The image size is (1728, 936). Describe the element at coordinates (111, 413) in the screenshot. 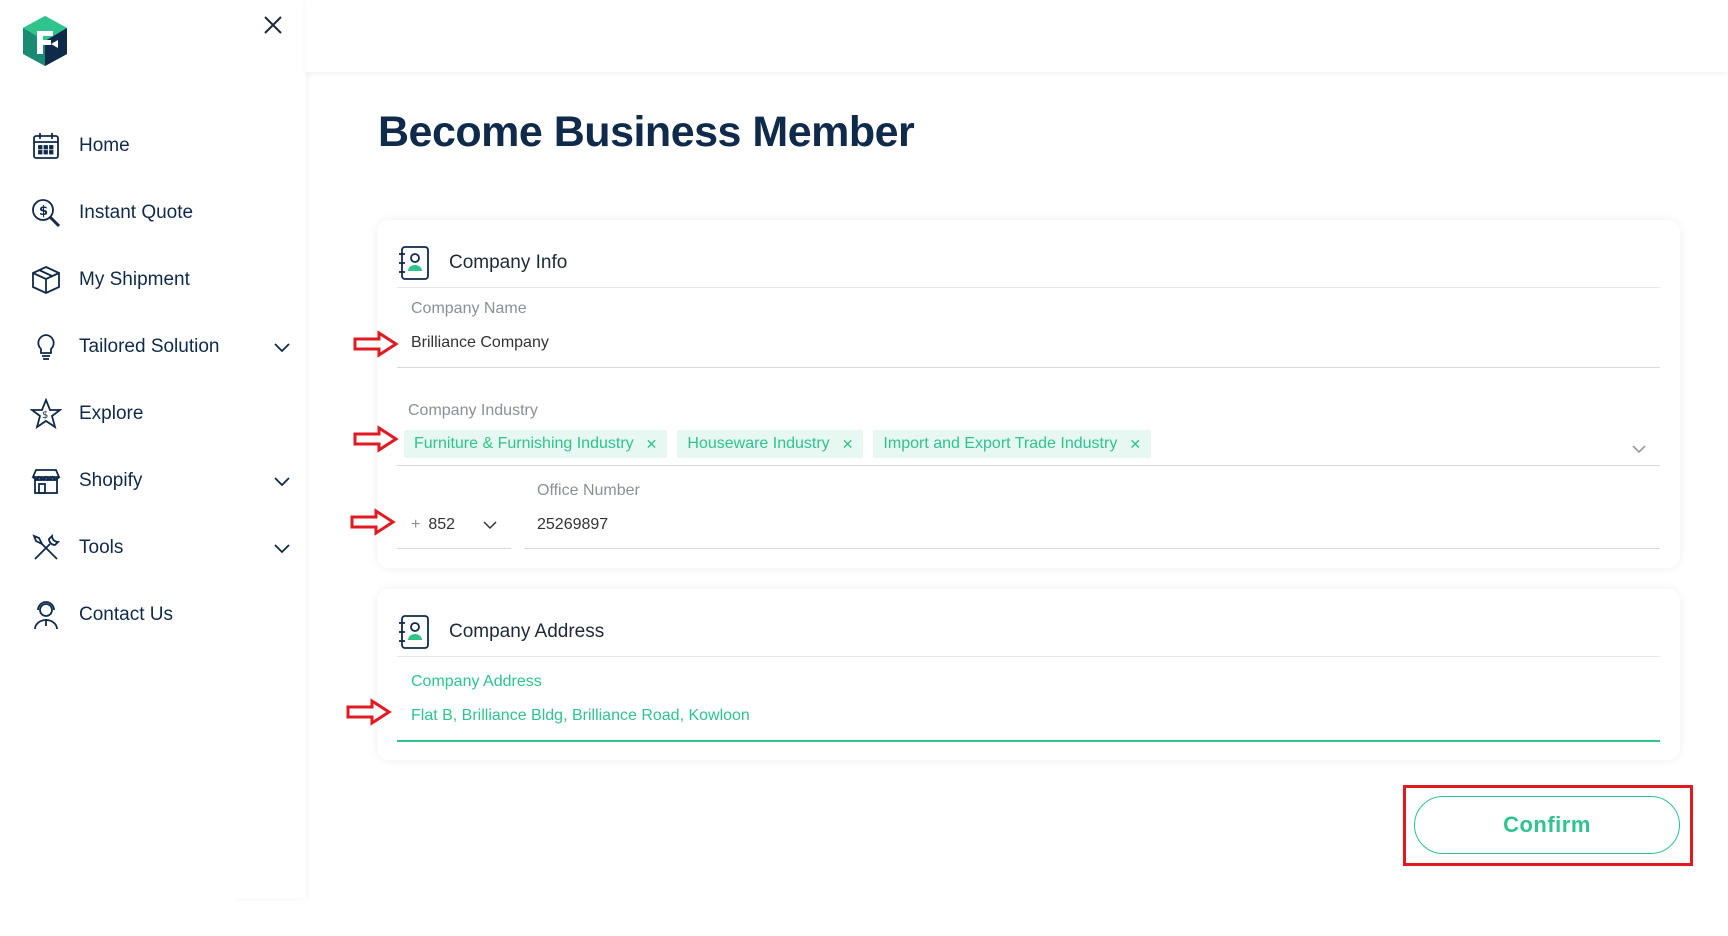

I see `sidebar-item-label: Explore` at that location.